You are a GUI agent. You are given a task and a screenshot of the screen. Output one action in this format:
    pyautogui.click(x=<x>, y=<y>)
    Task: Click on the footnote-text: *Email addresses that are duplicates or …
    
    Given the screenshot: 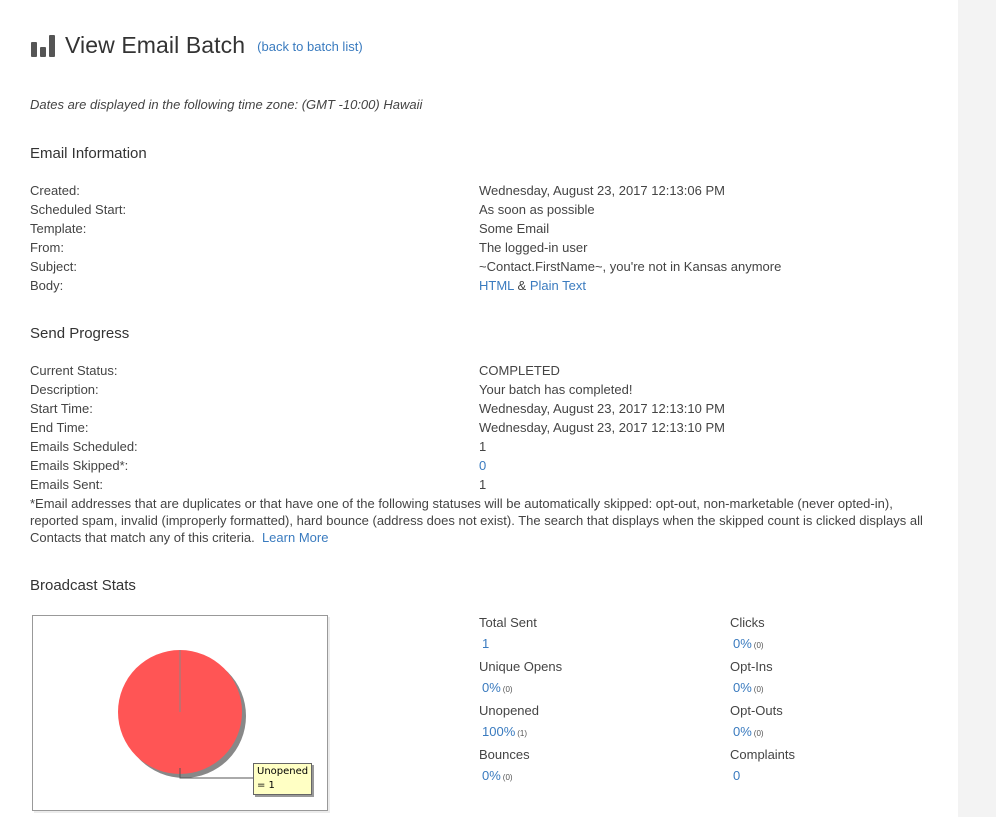 What is the action you would take?
    pyautogui.click(x=476, y=520)
    